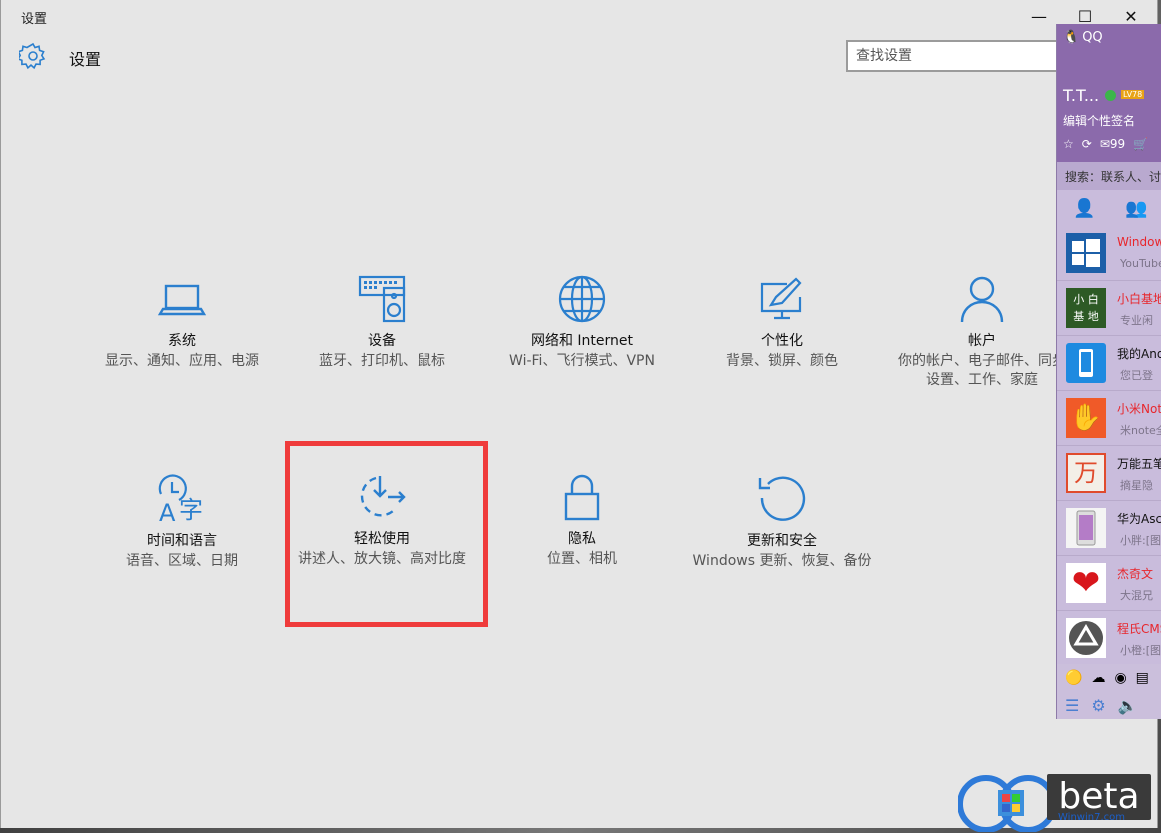 Image resolution: width=1161 pixels, height=833 pixels. What do you see at coordinates (1086, 308) in the screenshot?
I see `xiaobai-avatar: 小 白基 地` at bounding box center [1086, 308].